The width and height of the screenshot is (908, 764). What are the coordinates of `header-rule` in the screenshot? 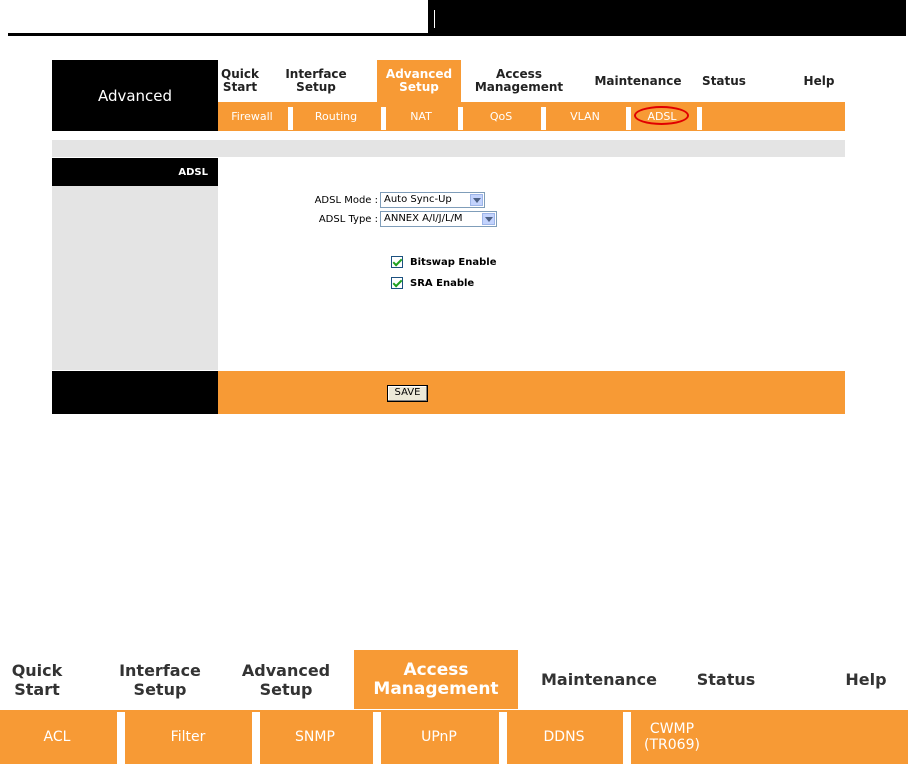 It's located at (218, 34).